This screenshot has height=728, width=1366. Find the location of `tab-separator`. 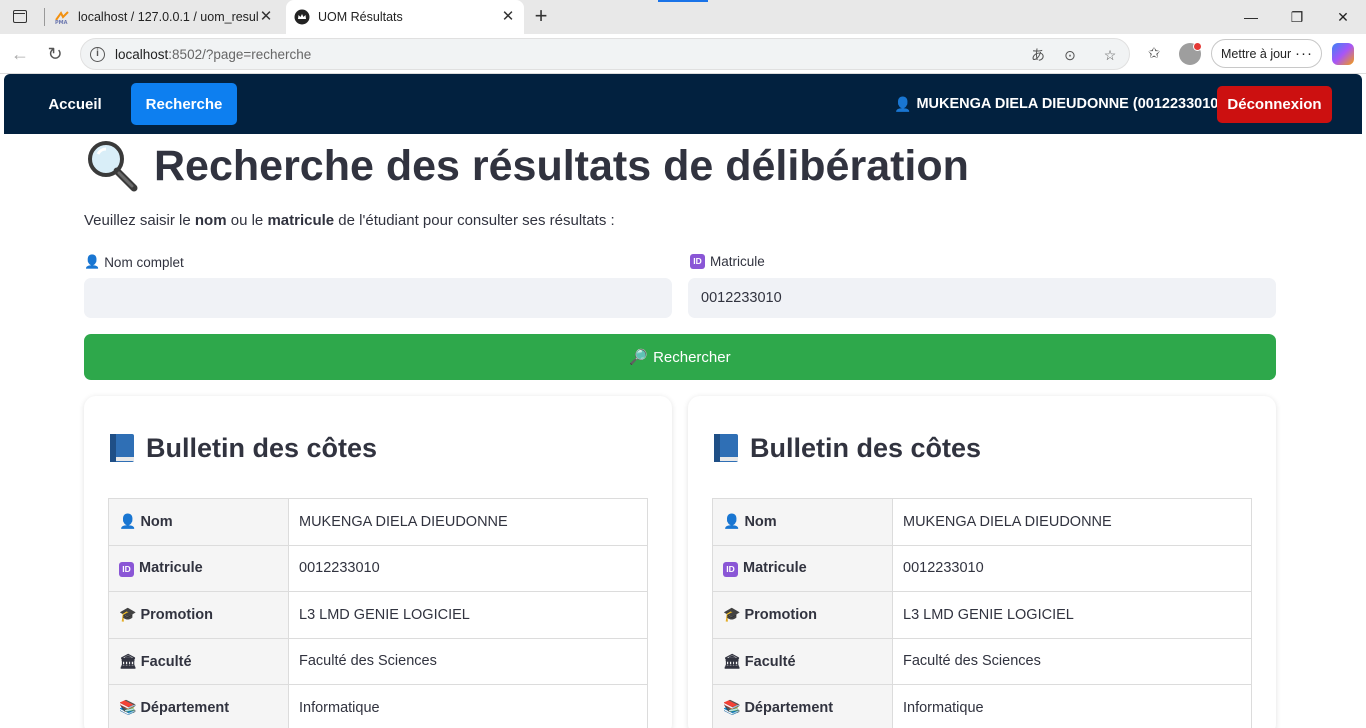

tab-separator is located at coordinates (44, 17).